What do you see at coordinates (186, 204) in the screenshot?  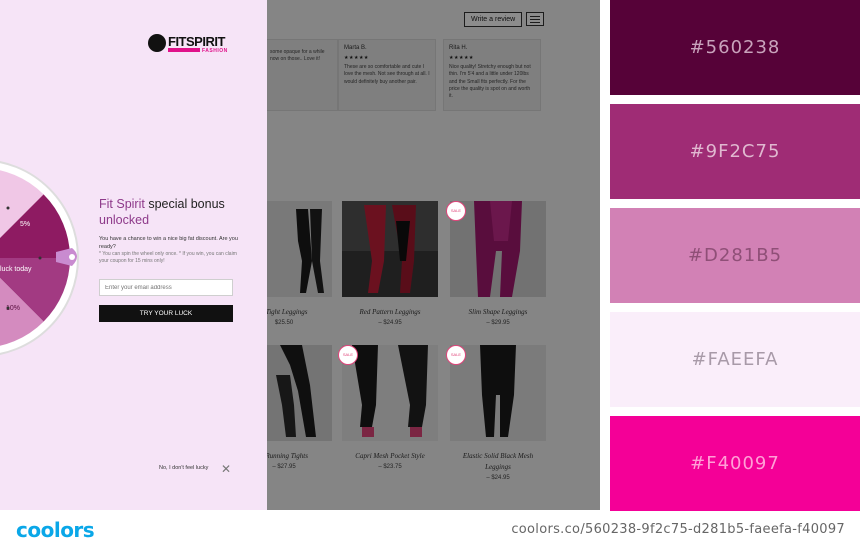 I see `heading-dark: special bonus` at bounding box center [186, 204].